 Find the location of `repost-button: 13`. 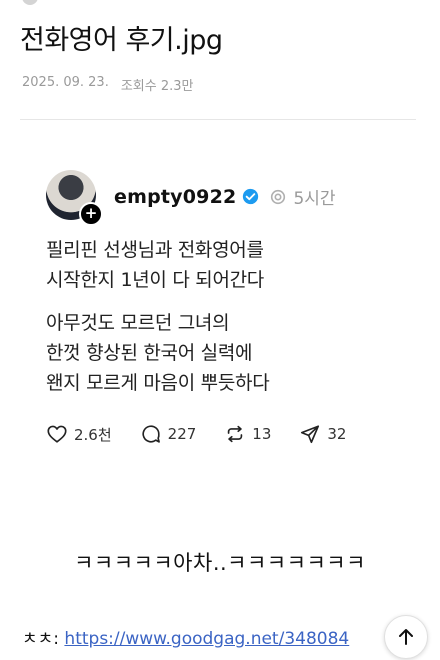

repost-button: 13 is located at coordinates (247, 434).